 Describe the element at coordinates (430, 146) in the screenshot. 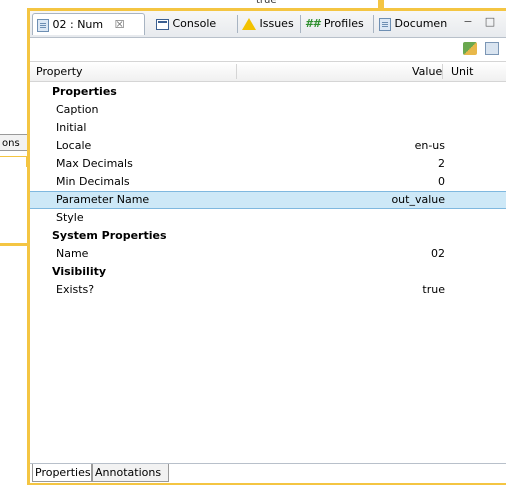

I see `property-value: en-us` at that location.